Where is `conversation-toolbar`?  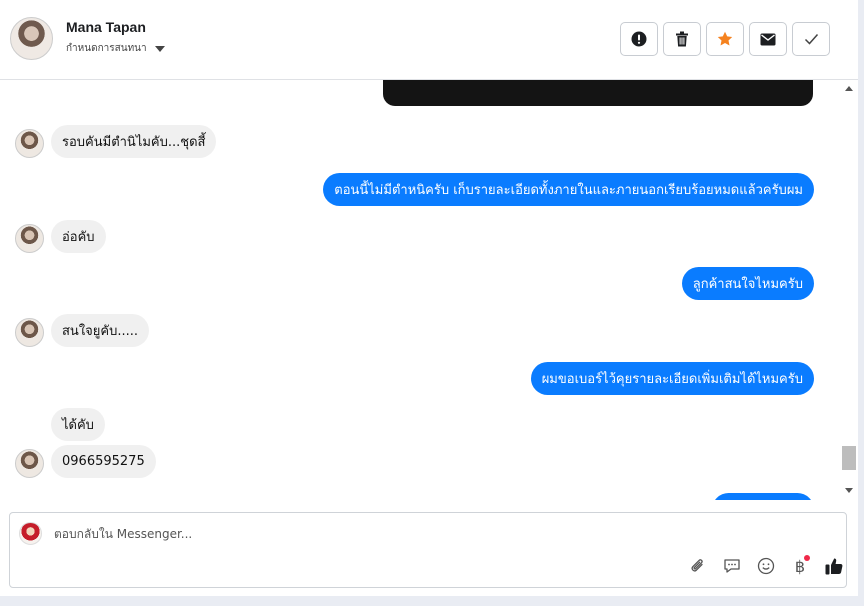 conversation-toolbar is located at coordinates (725, 39).